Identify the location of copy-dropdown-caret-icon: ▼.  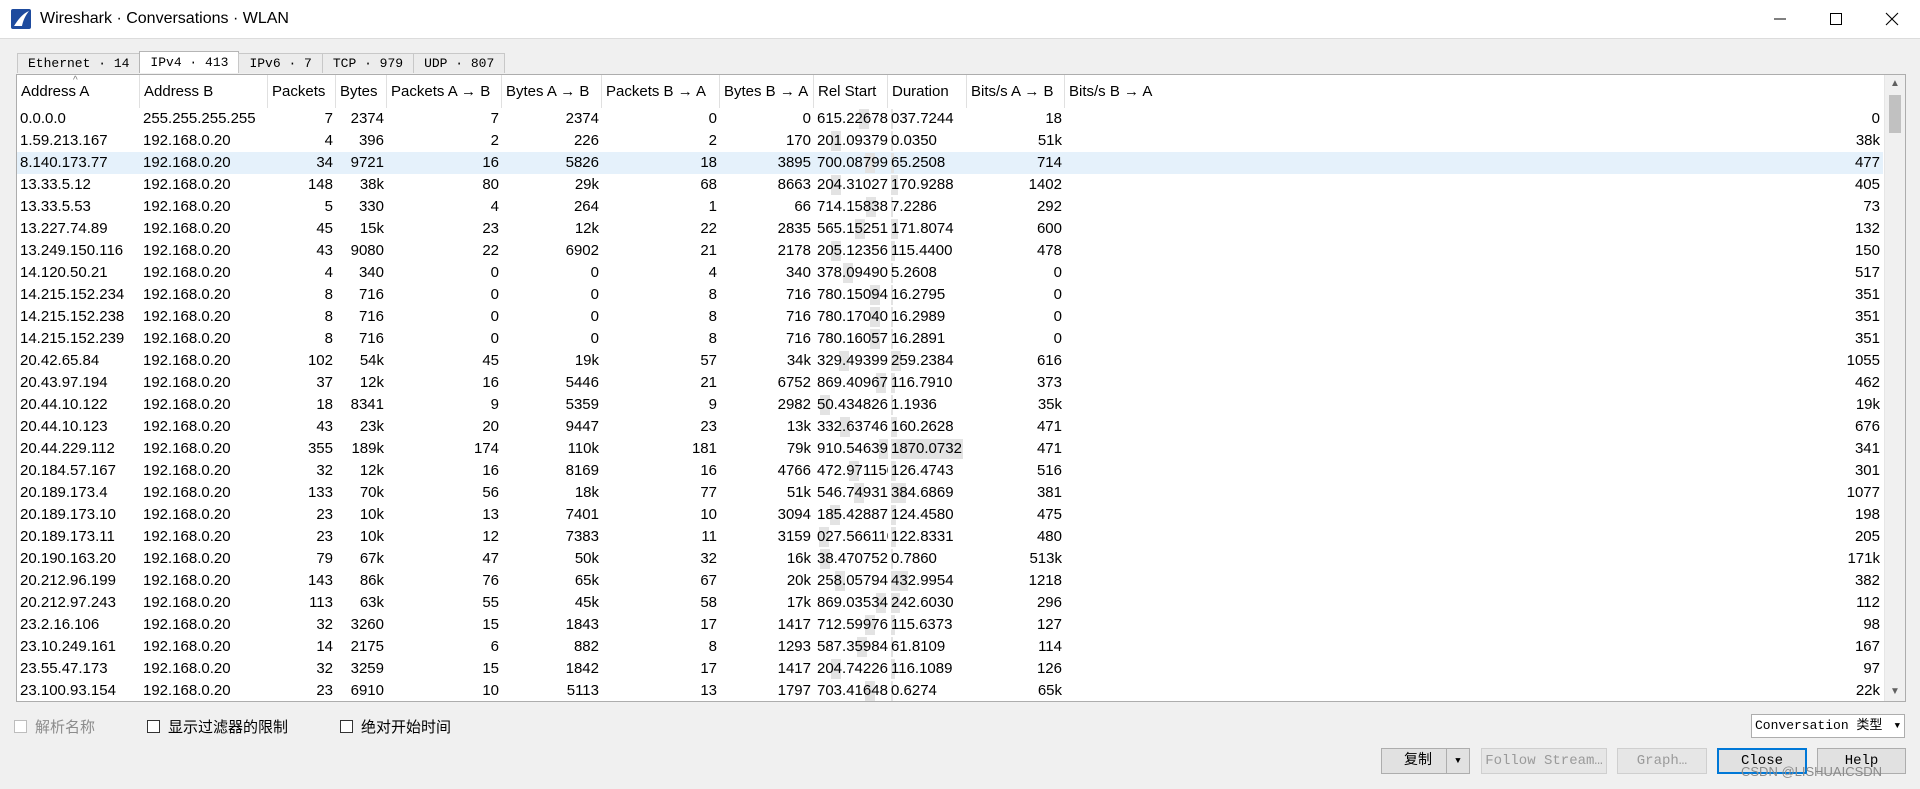
(1457, 761).